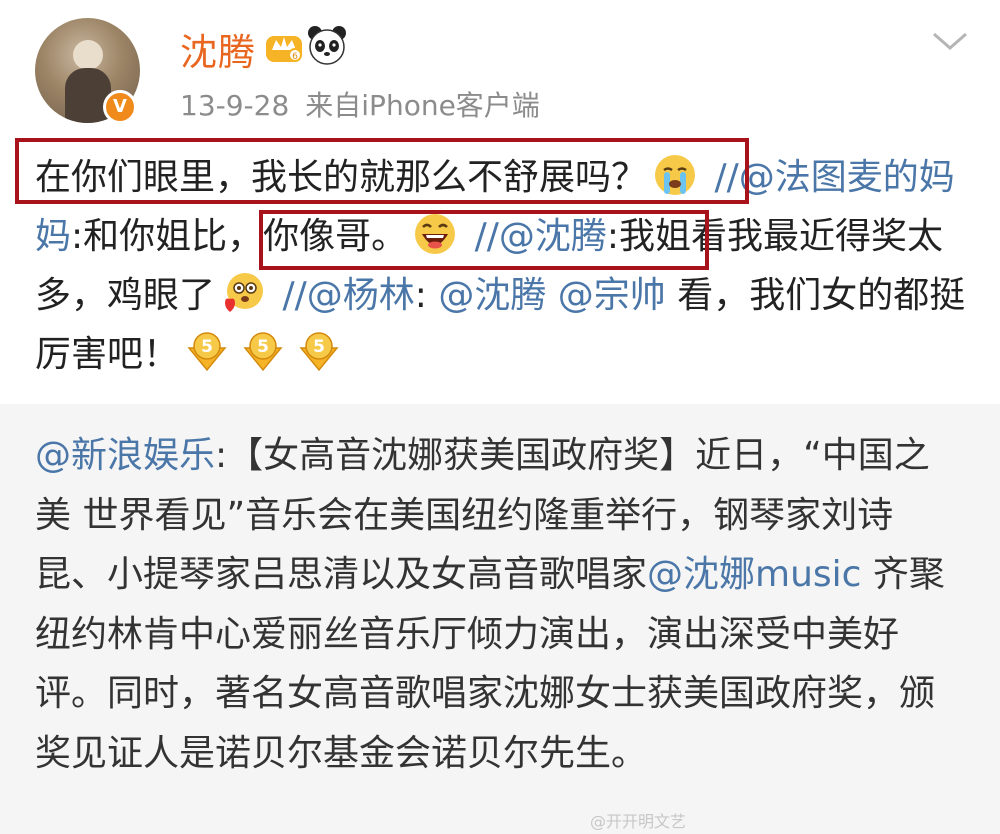 This screenshot has width=1000, height=834. Describe the element at coordinates (426, 295) in the screenshot. I see `colon-3: :` at that location.